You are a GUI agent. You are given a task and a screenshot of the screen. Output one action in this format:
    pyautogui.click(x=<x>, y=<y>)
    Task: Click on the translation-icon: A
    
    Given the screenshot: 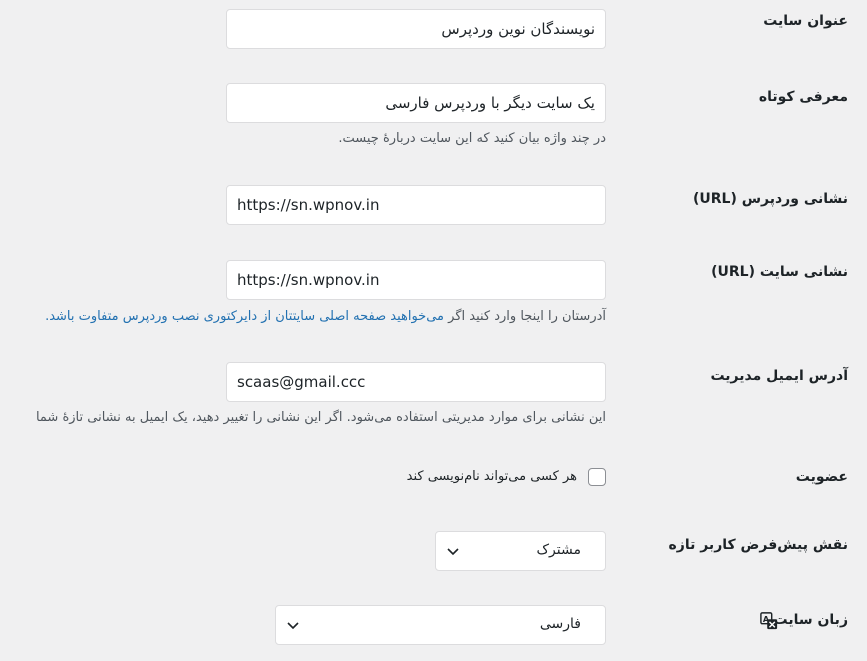 What is the action you would take?
    pyautogui.click(x=769, y=621)
    